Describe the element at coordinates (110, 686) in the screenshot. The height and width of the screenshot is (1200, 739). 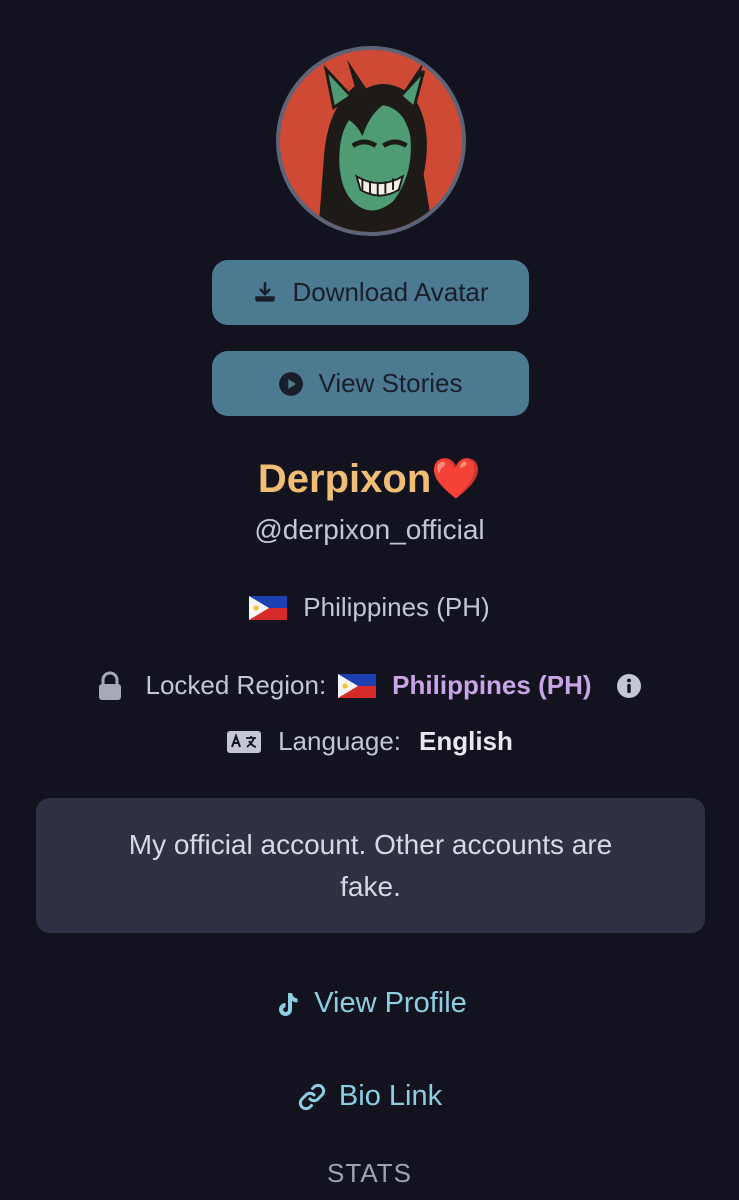
I see `lock-icon` at that location.